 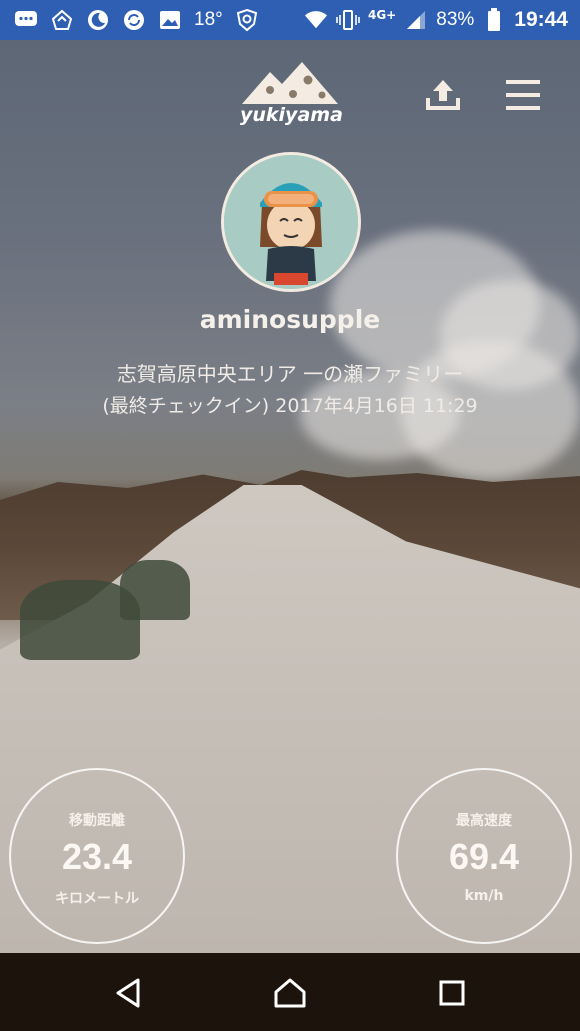 I want to click on menu-button, so click(x=523, y=95).